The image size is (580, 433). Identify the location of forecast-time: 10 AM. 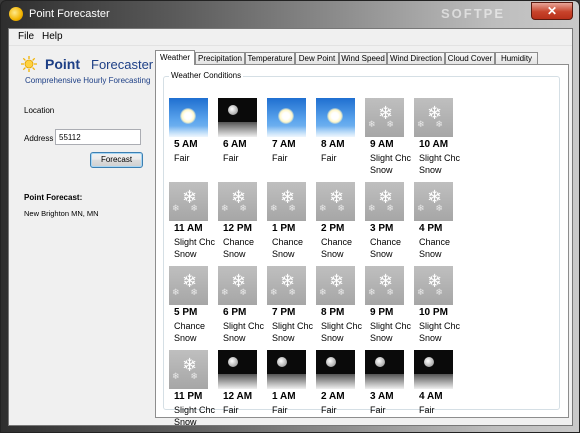
(434, 144).